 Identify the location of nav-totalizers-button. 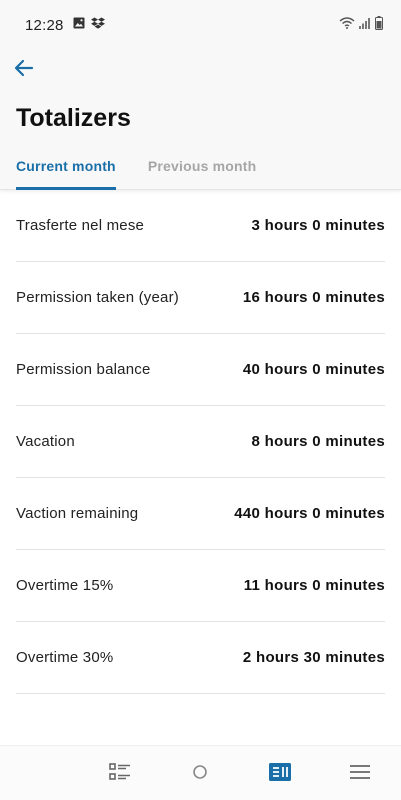
(280, 774).